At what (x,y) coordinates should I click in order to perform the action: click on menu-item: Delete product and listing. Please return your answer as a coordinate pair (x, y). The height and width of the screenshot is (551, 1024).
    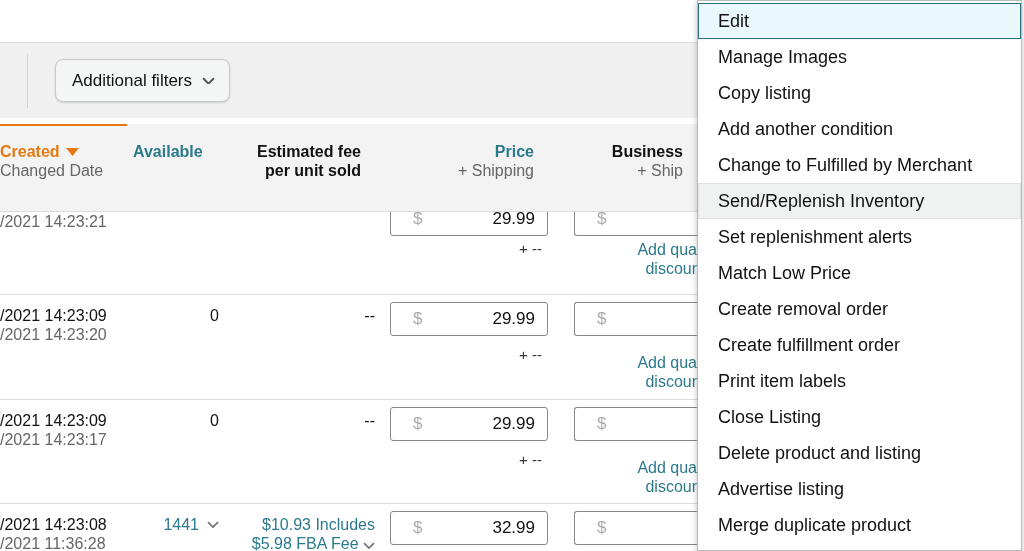
    Looking at the image, I should click on (859, 453).